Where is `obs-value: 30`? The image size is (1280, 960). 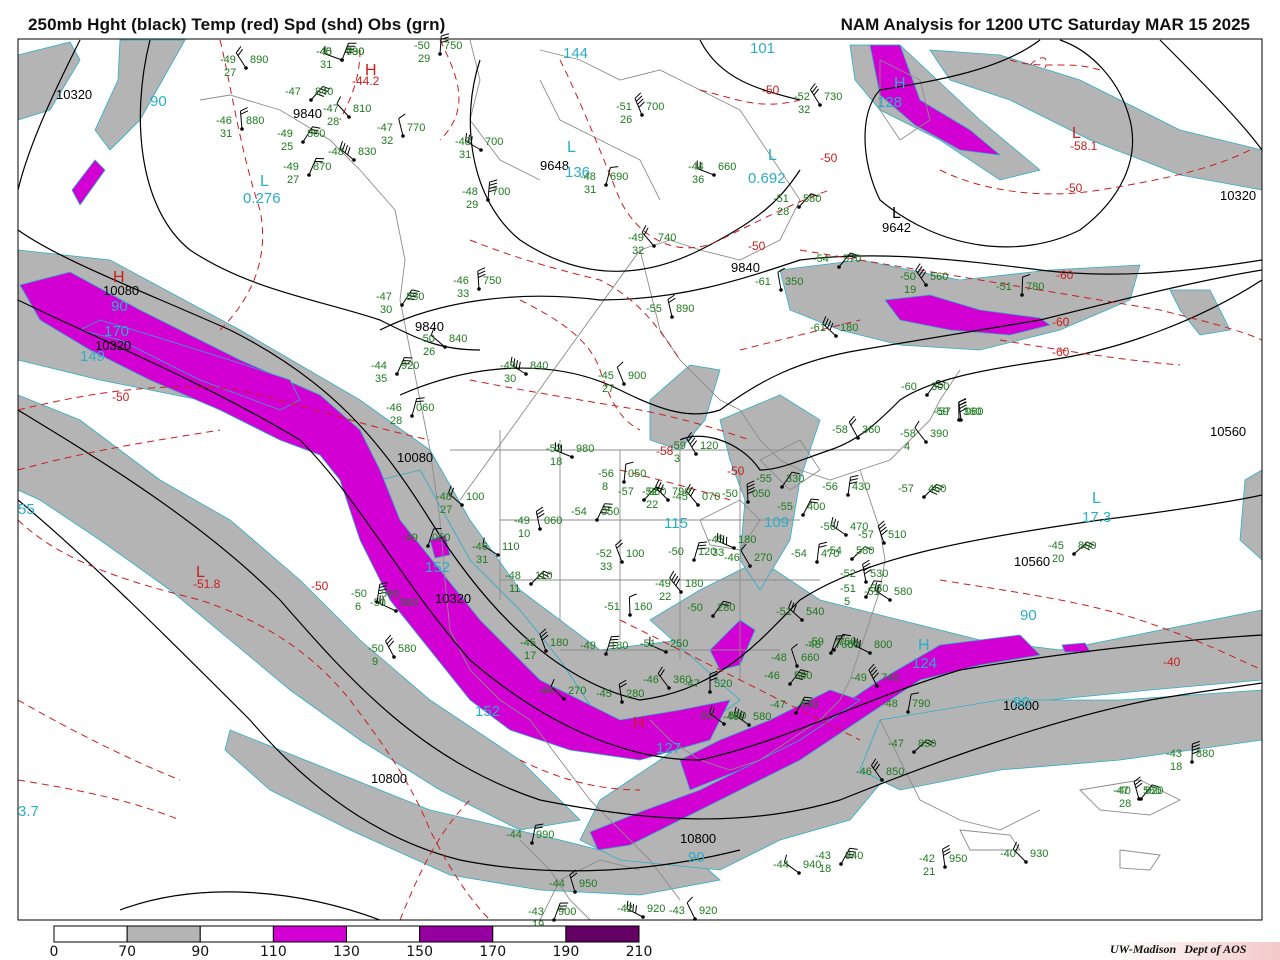
obs-value: 30 is located at coordinates (386, 310).